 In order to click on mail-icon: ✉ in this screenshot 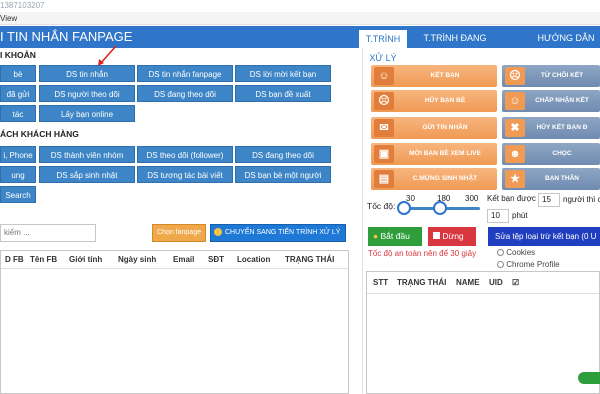, I will do `click(384, 128)`.